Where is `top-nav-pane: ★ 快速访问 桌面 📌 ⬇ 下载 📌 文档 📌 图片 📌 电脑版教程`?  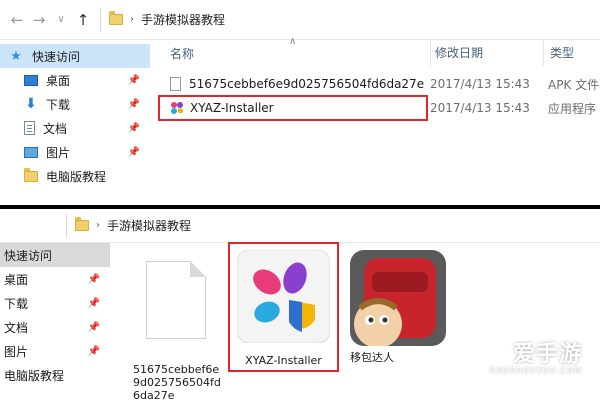
top-nav-pane: ★ 快速访问 桌面 📌 ⬇ 下载 📌 文档 📌 图片 📌 电脑版教程 is located at coordinates (75, 122).